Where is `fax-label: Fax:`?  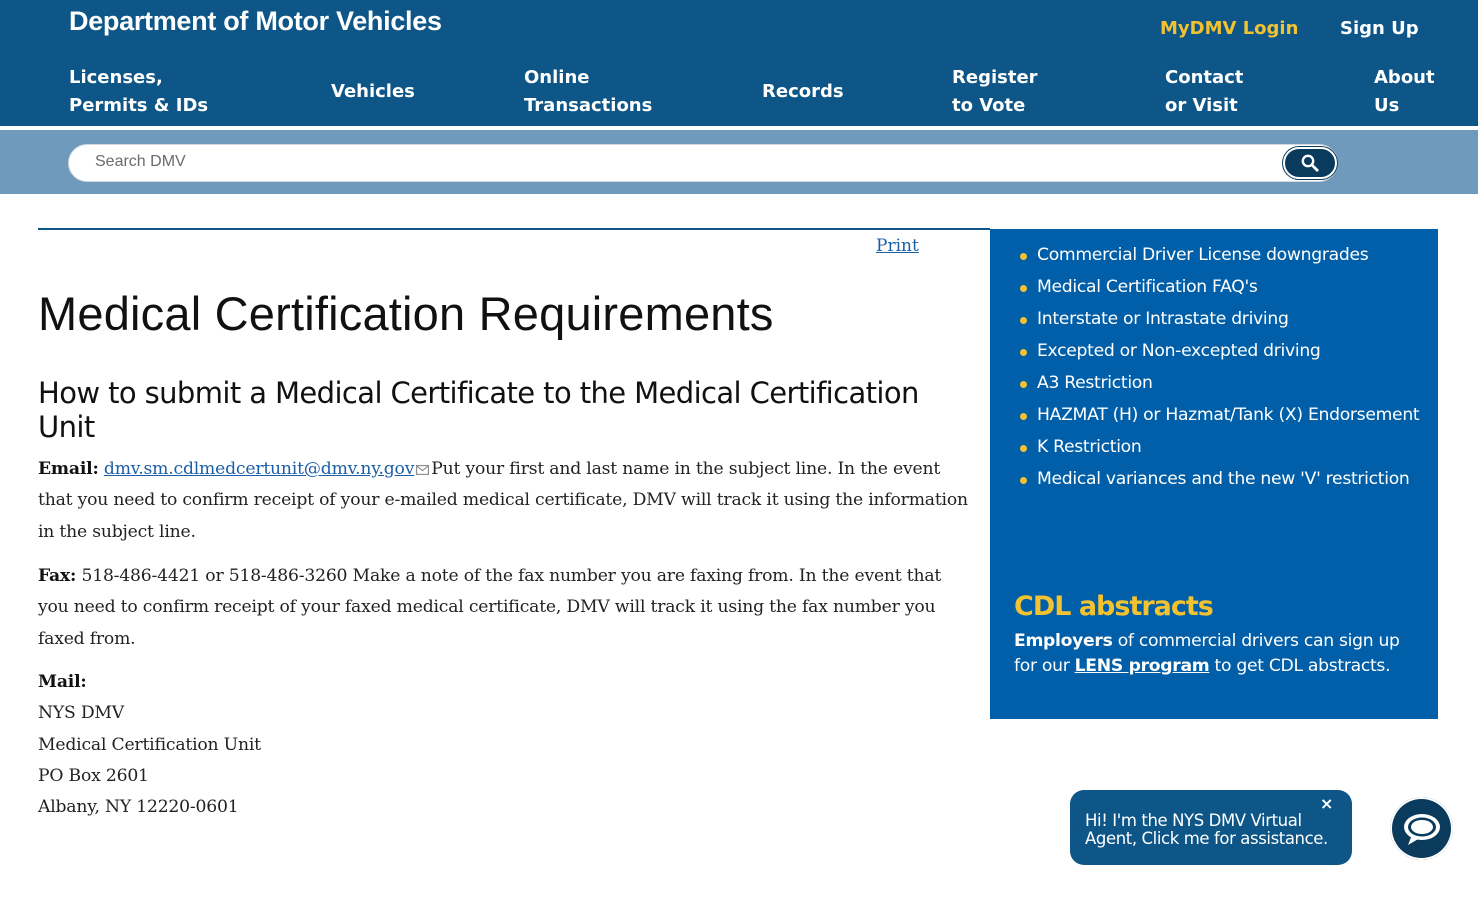 fax-label: Fax: is located at coordinates (57, 576).